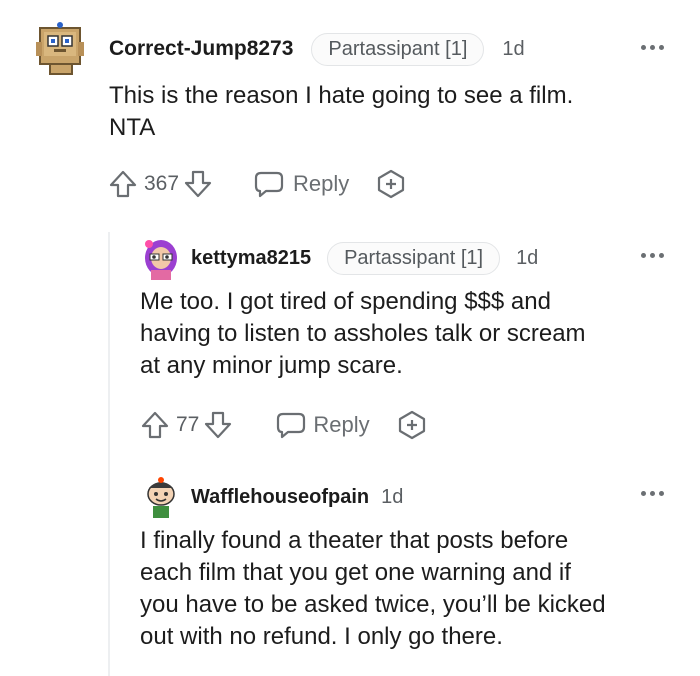 Image resolution: width=700 pixels, height=676 pixels. Describe the element at coordinates (188, 424) in the screenshot. I see `vote-count: 77` at that location.